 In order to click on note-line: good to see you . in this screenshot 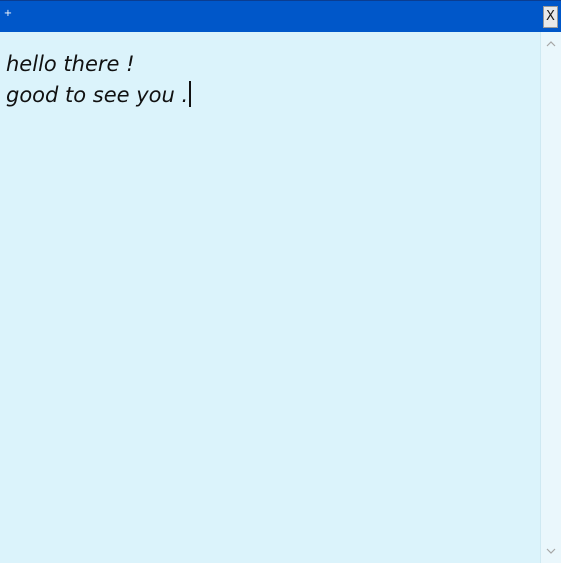, I will do `click(97, 95)`.